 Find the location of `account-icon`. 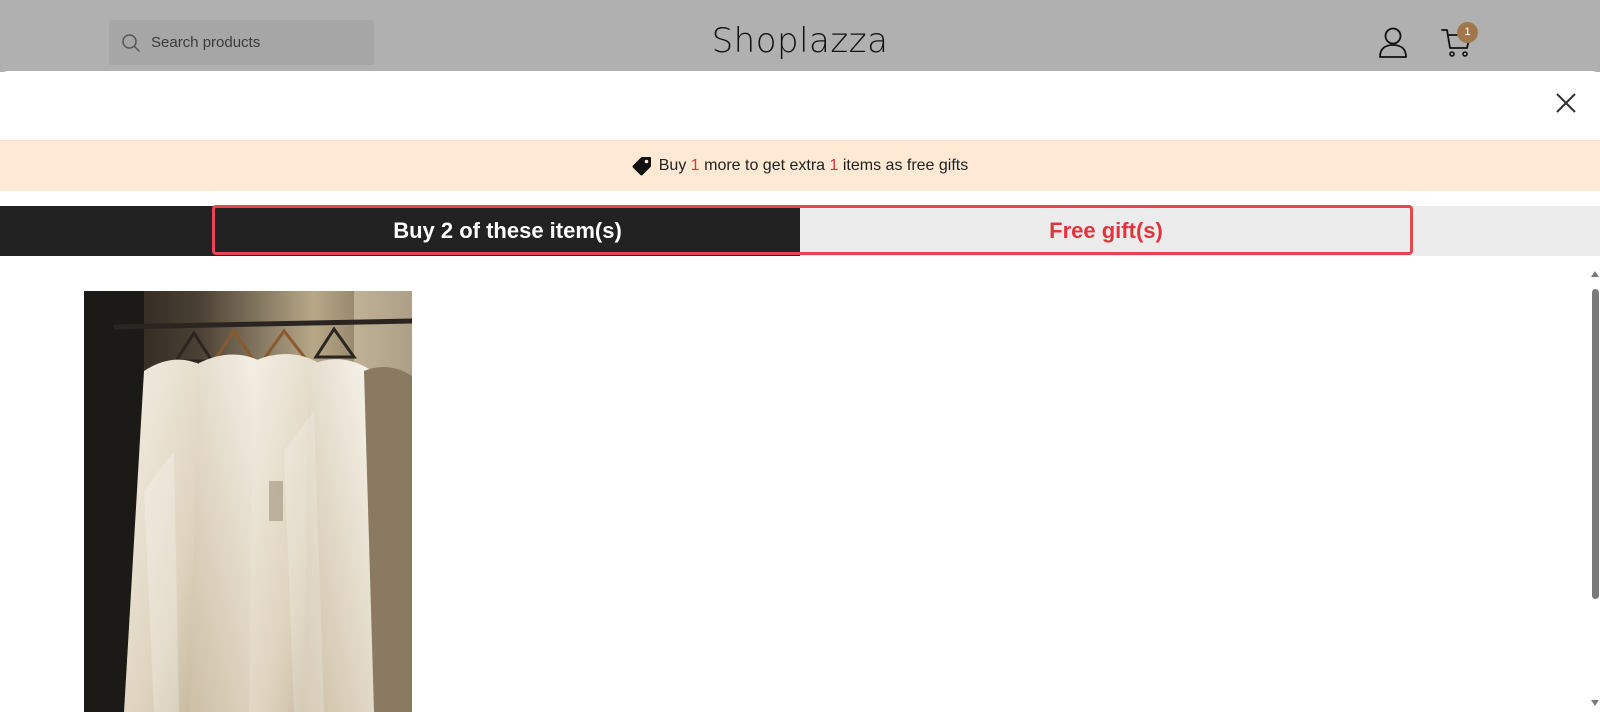

account-icon is located at coordinates (1393, 42).